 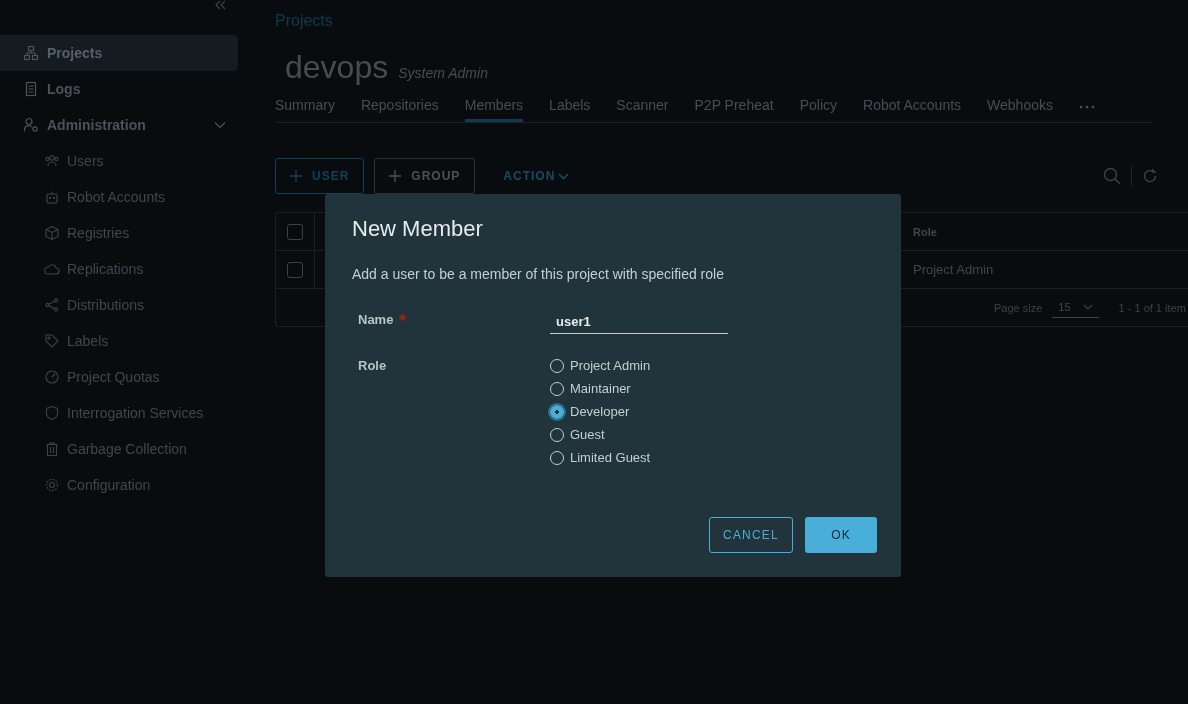 I want to click on radio-label: Maintainer, so click(x=600, y=388).